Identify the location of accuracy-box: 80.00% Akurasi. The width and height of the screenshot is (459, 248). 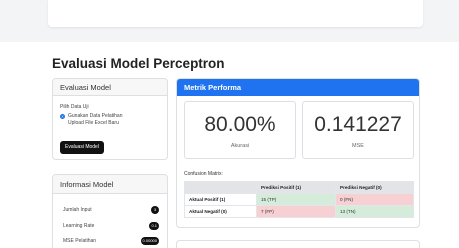
(240, 130).